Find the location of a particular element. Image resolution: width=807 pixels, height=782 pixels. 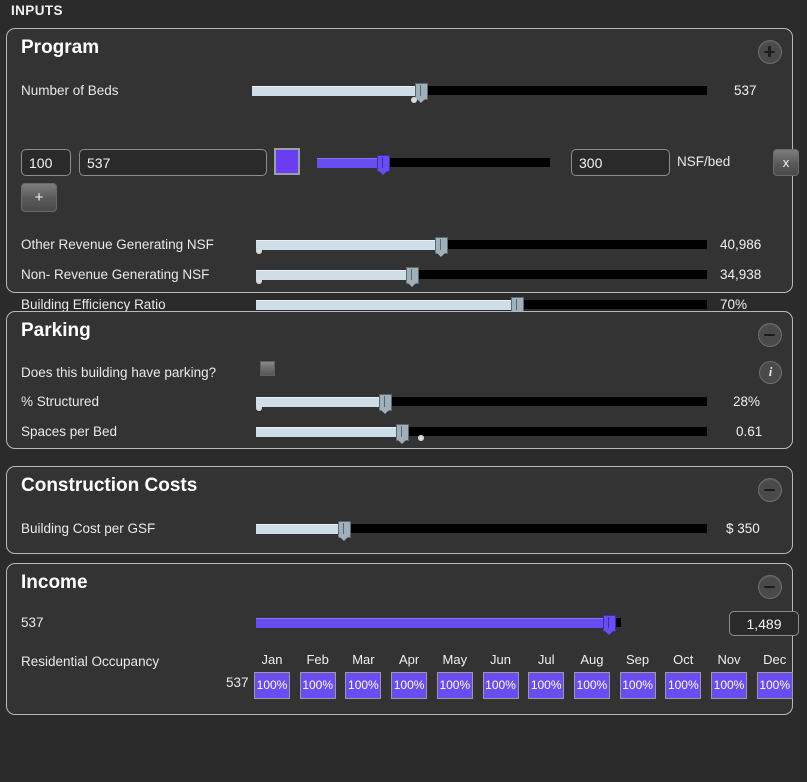

slider-building-cost-per-gsf is located at coordinates (481, 531).